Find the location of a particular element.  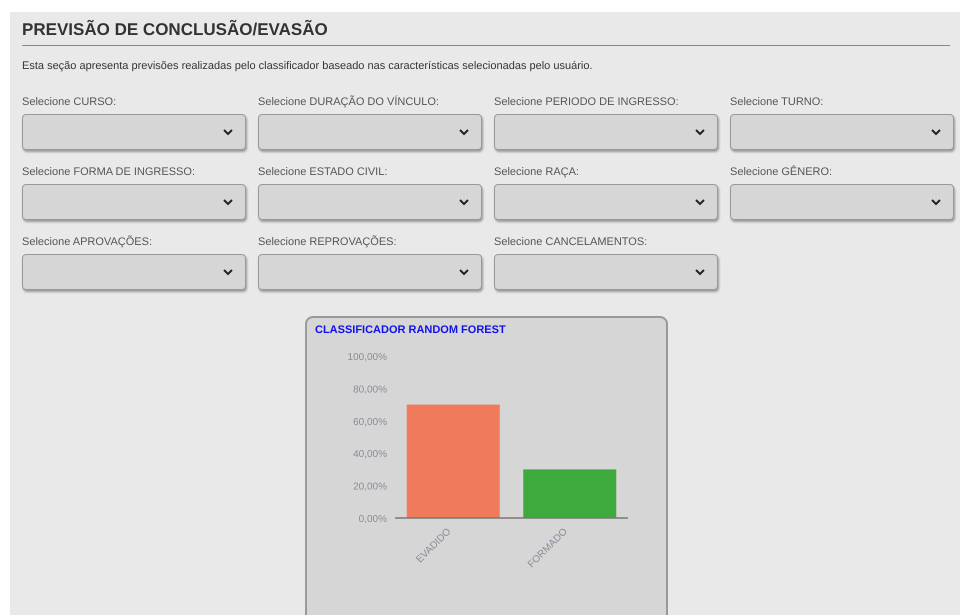

y-tick-label: 100,00% is located at coordinates (367, 357).